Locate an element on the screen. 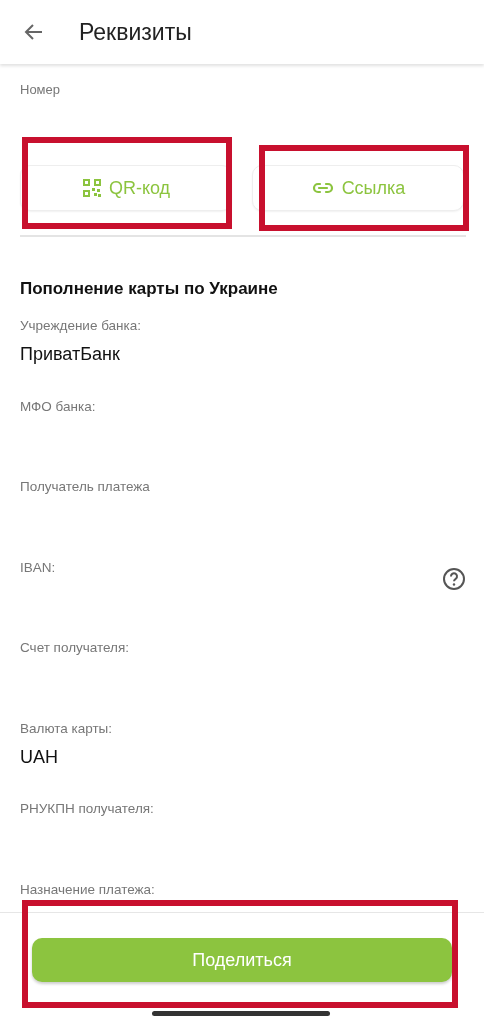 The height and width of the screenshot is (1024, 484). field-label: IBAN: is located at coordinates (38, 567).